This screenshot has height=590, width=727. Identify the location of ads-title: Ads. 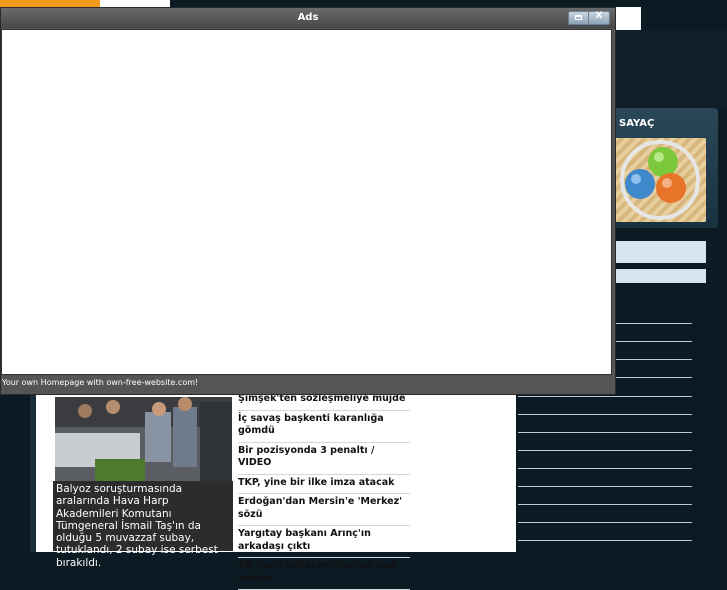
(308, 17).